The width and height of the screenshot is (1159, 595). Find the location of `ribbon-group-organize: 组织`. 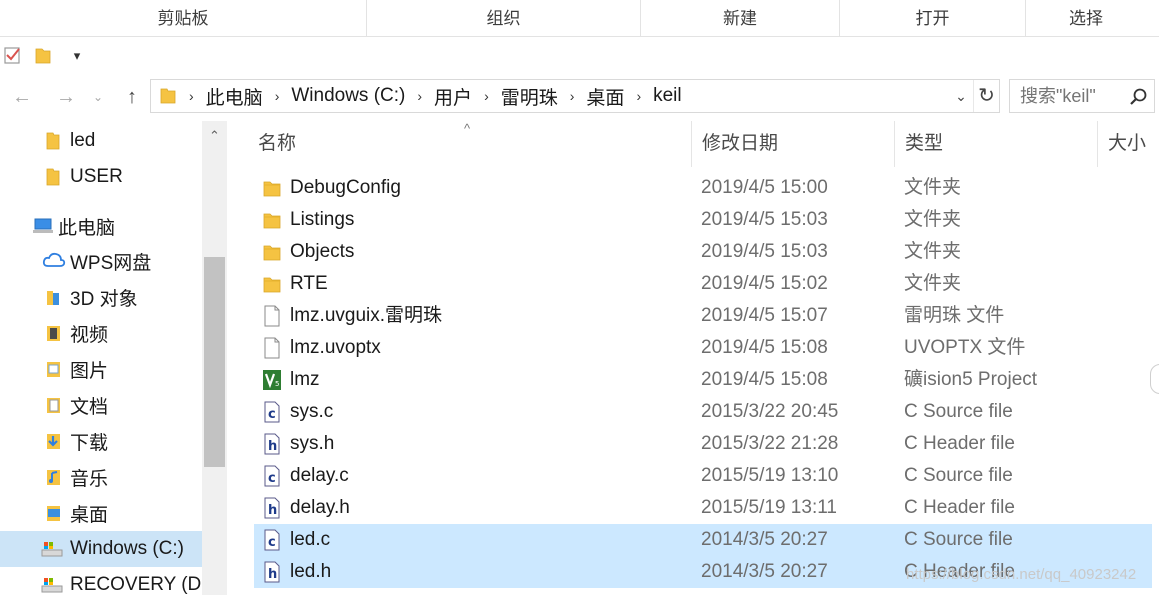

ribbon-group-organize: 组织 is located at coordinates (504, 18).